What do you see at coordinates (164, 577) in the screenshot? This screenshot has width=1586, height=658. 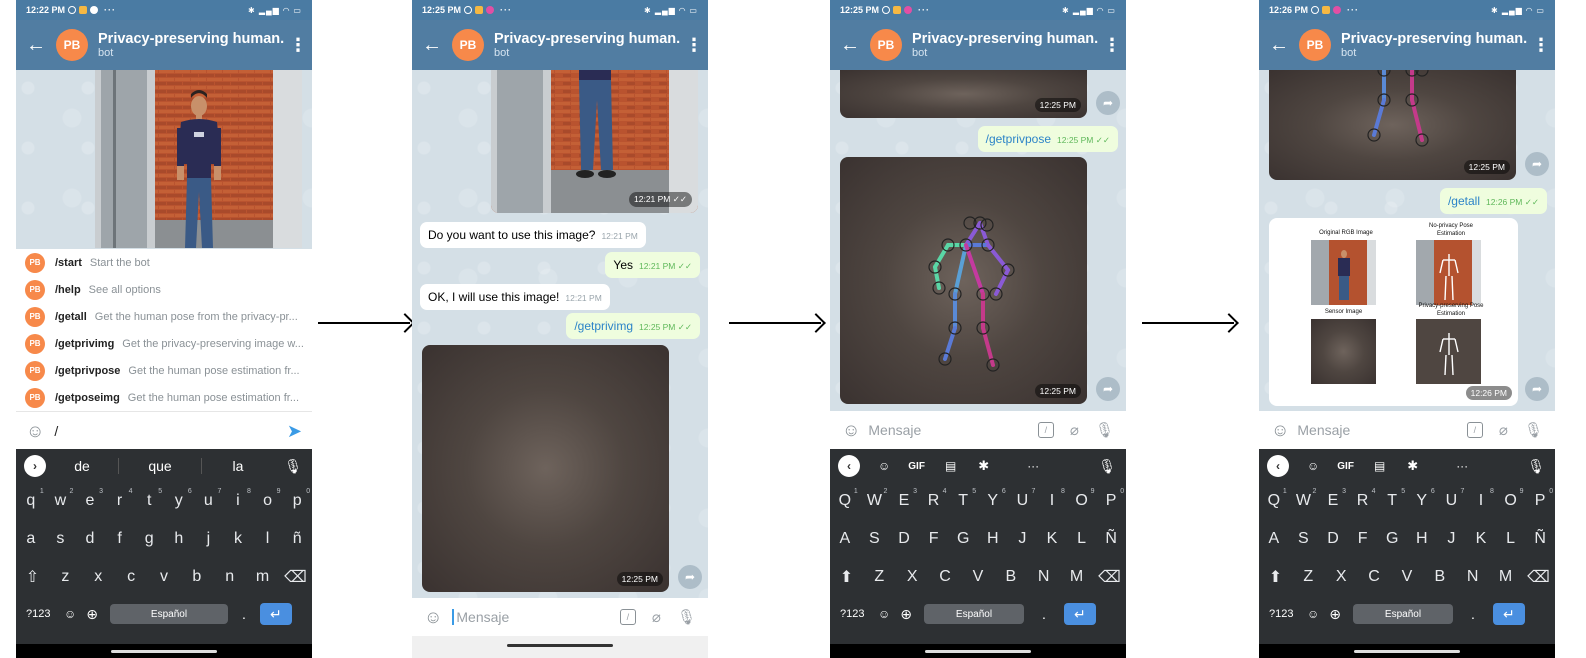 I see `key: v` at bounding box center [164, 577].